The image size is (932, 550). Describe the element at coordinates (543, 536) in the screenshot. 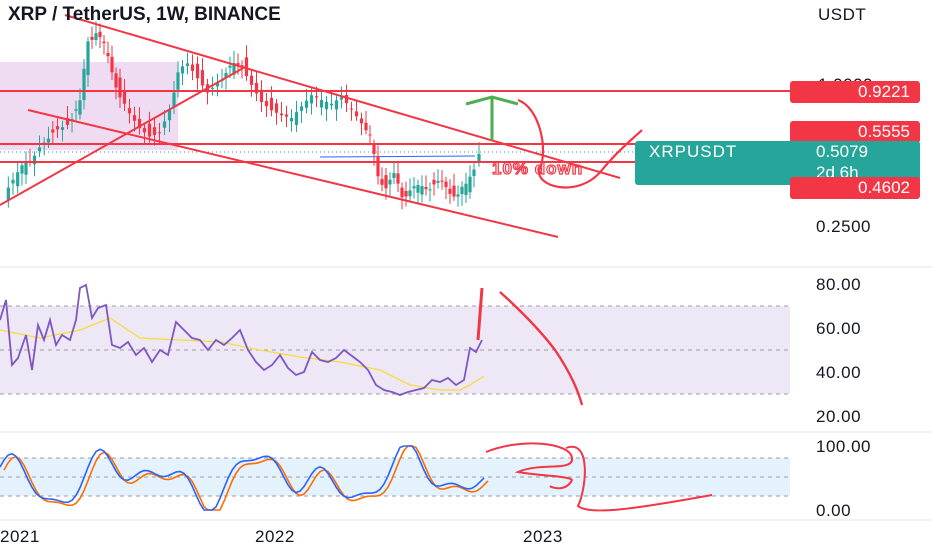

I see `time-label-2023: 2023` at that location.